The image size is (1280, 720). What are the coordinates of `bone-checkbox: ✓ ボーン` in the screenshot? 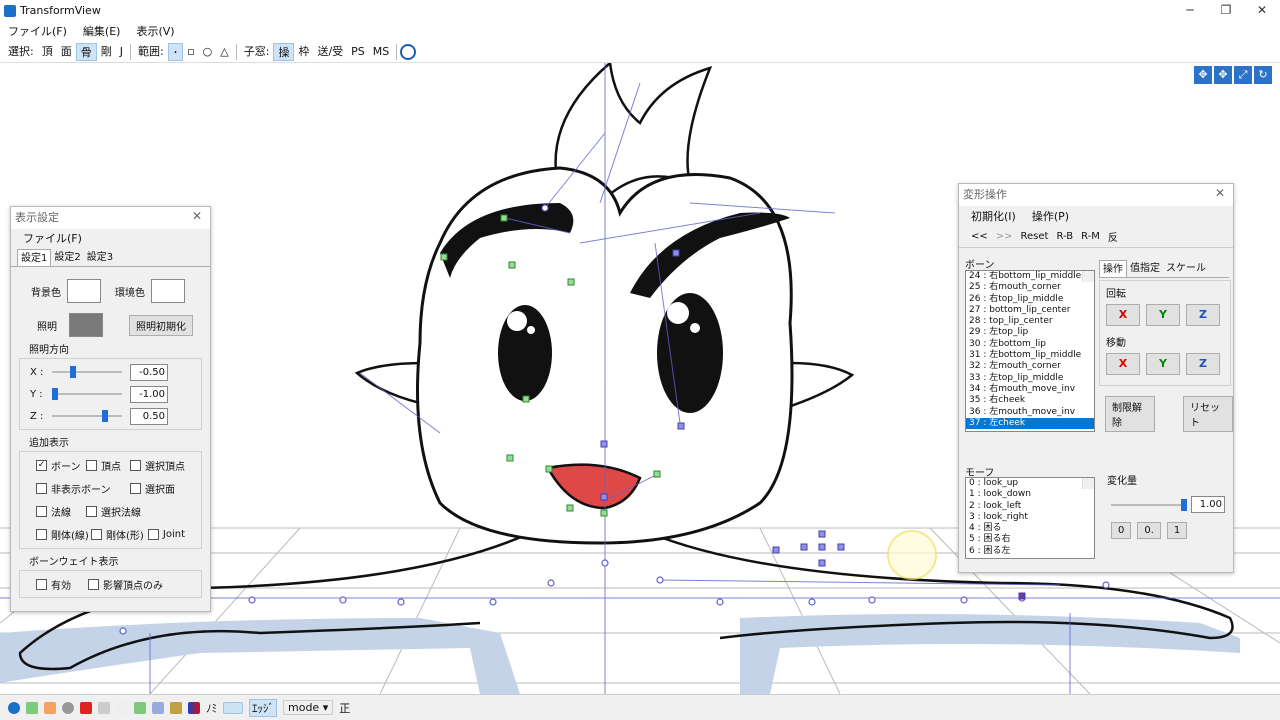 It's located at (61, 465).